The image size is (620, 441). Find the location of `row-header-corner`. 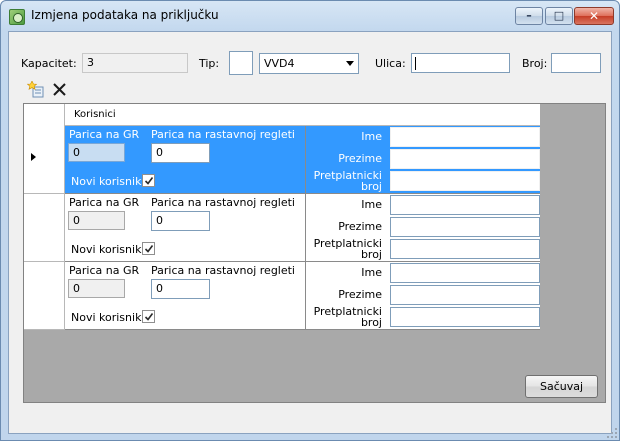

row-header-corner is located at coordinates (44, 115).